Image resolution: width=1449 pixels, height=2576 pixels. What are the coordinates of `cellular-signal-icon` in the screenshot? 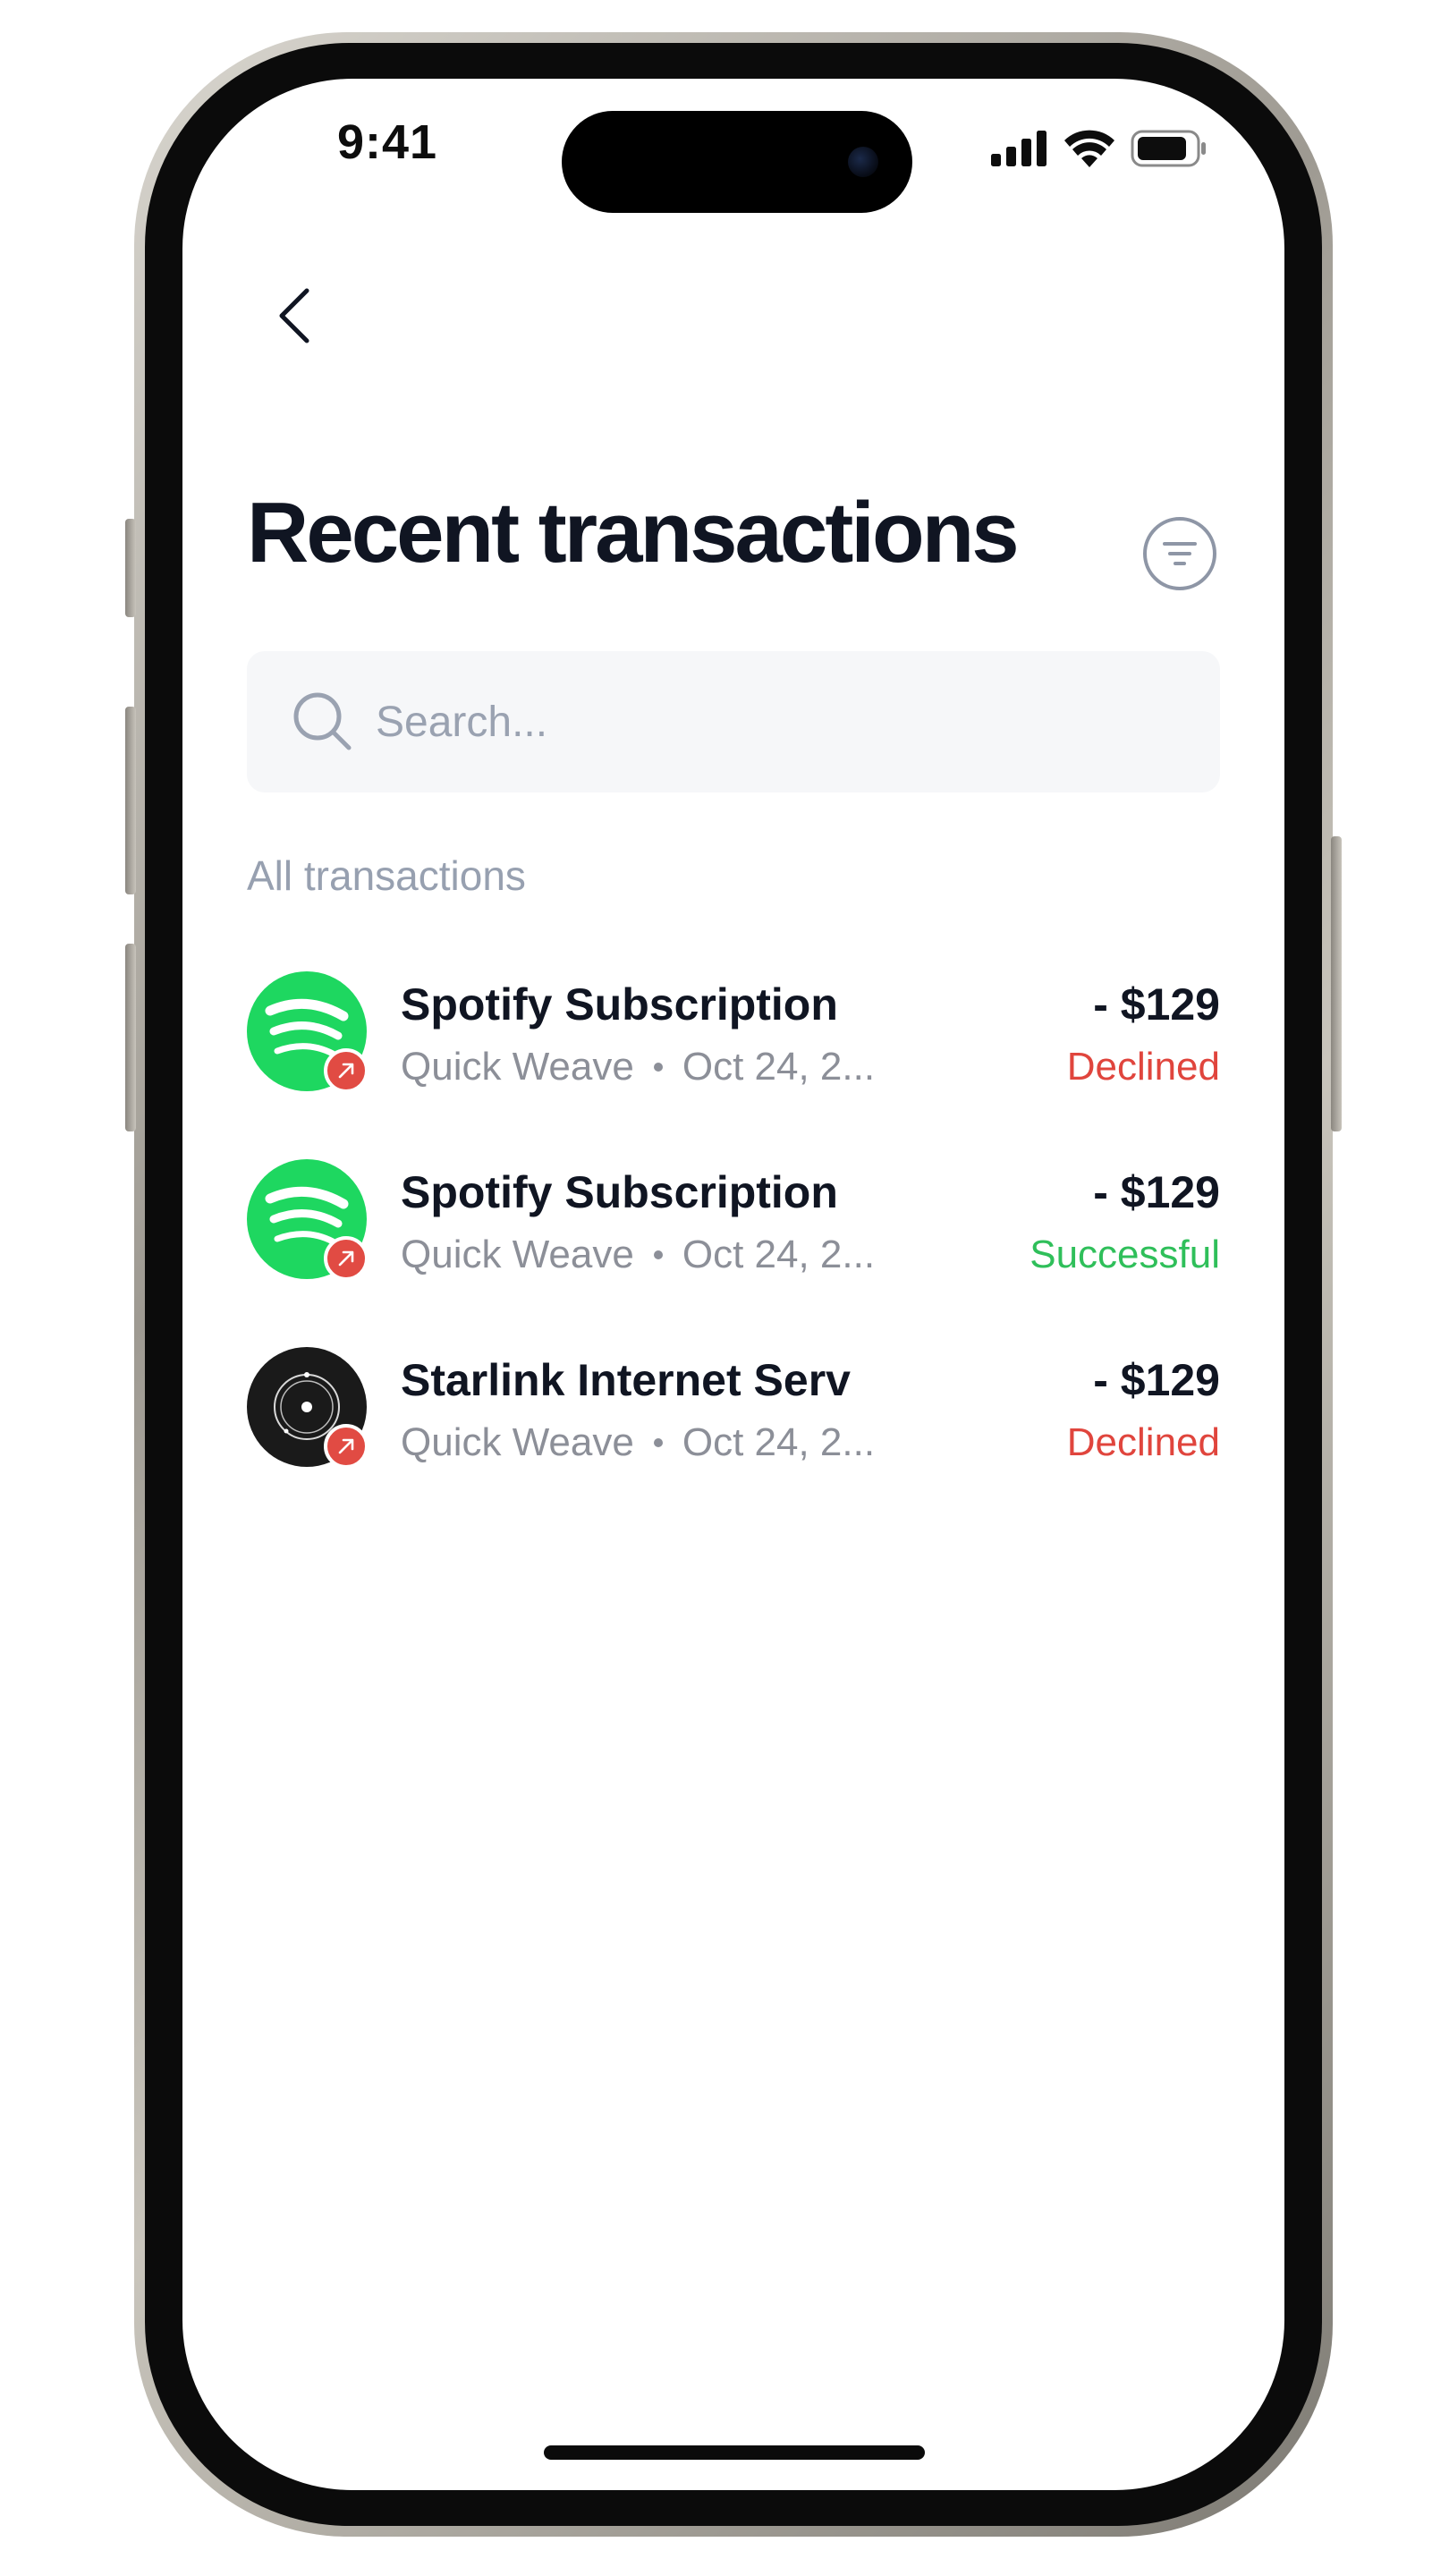 It's located at (1018, 148).